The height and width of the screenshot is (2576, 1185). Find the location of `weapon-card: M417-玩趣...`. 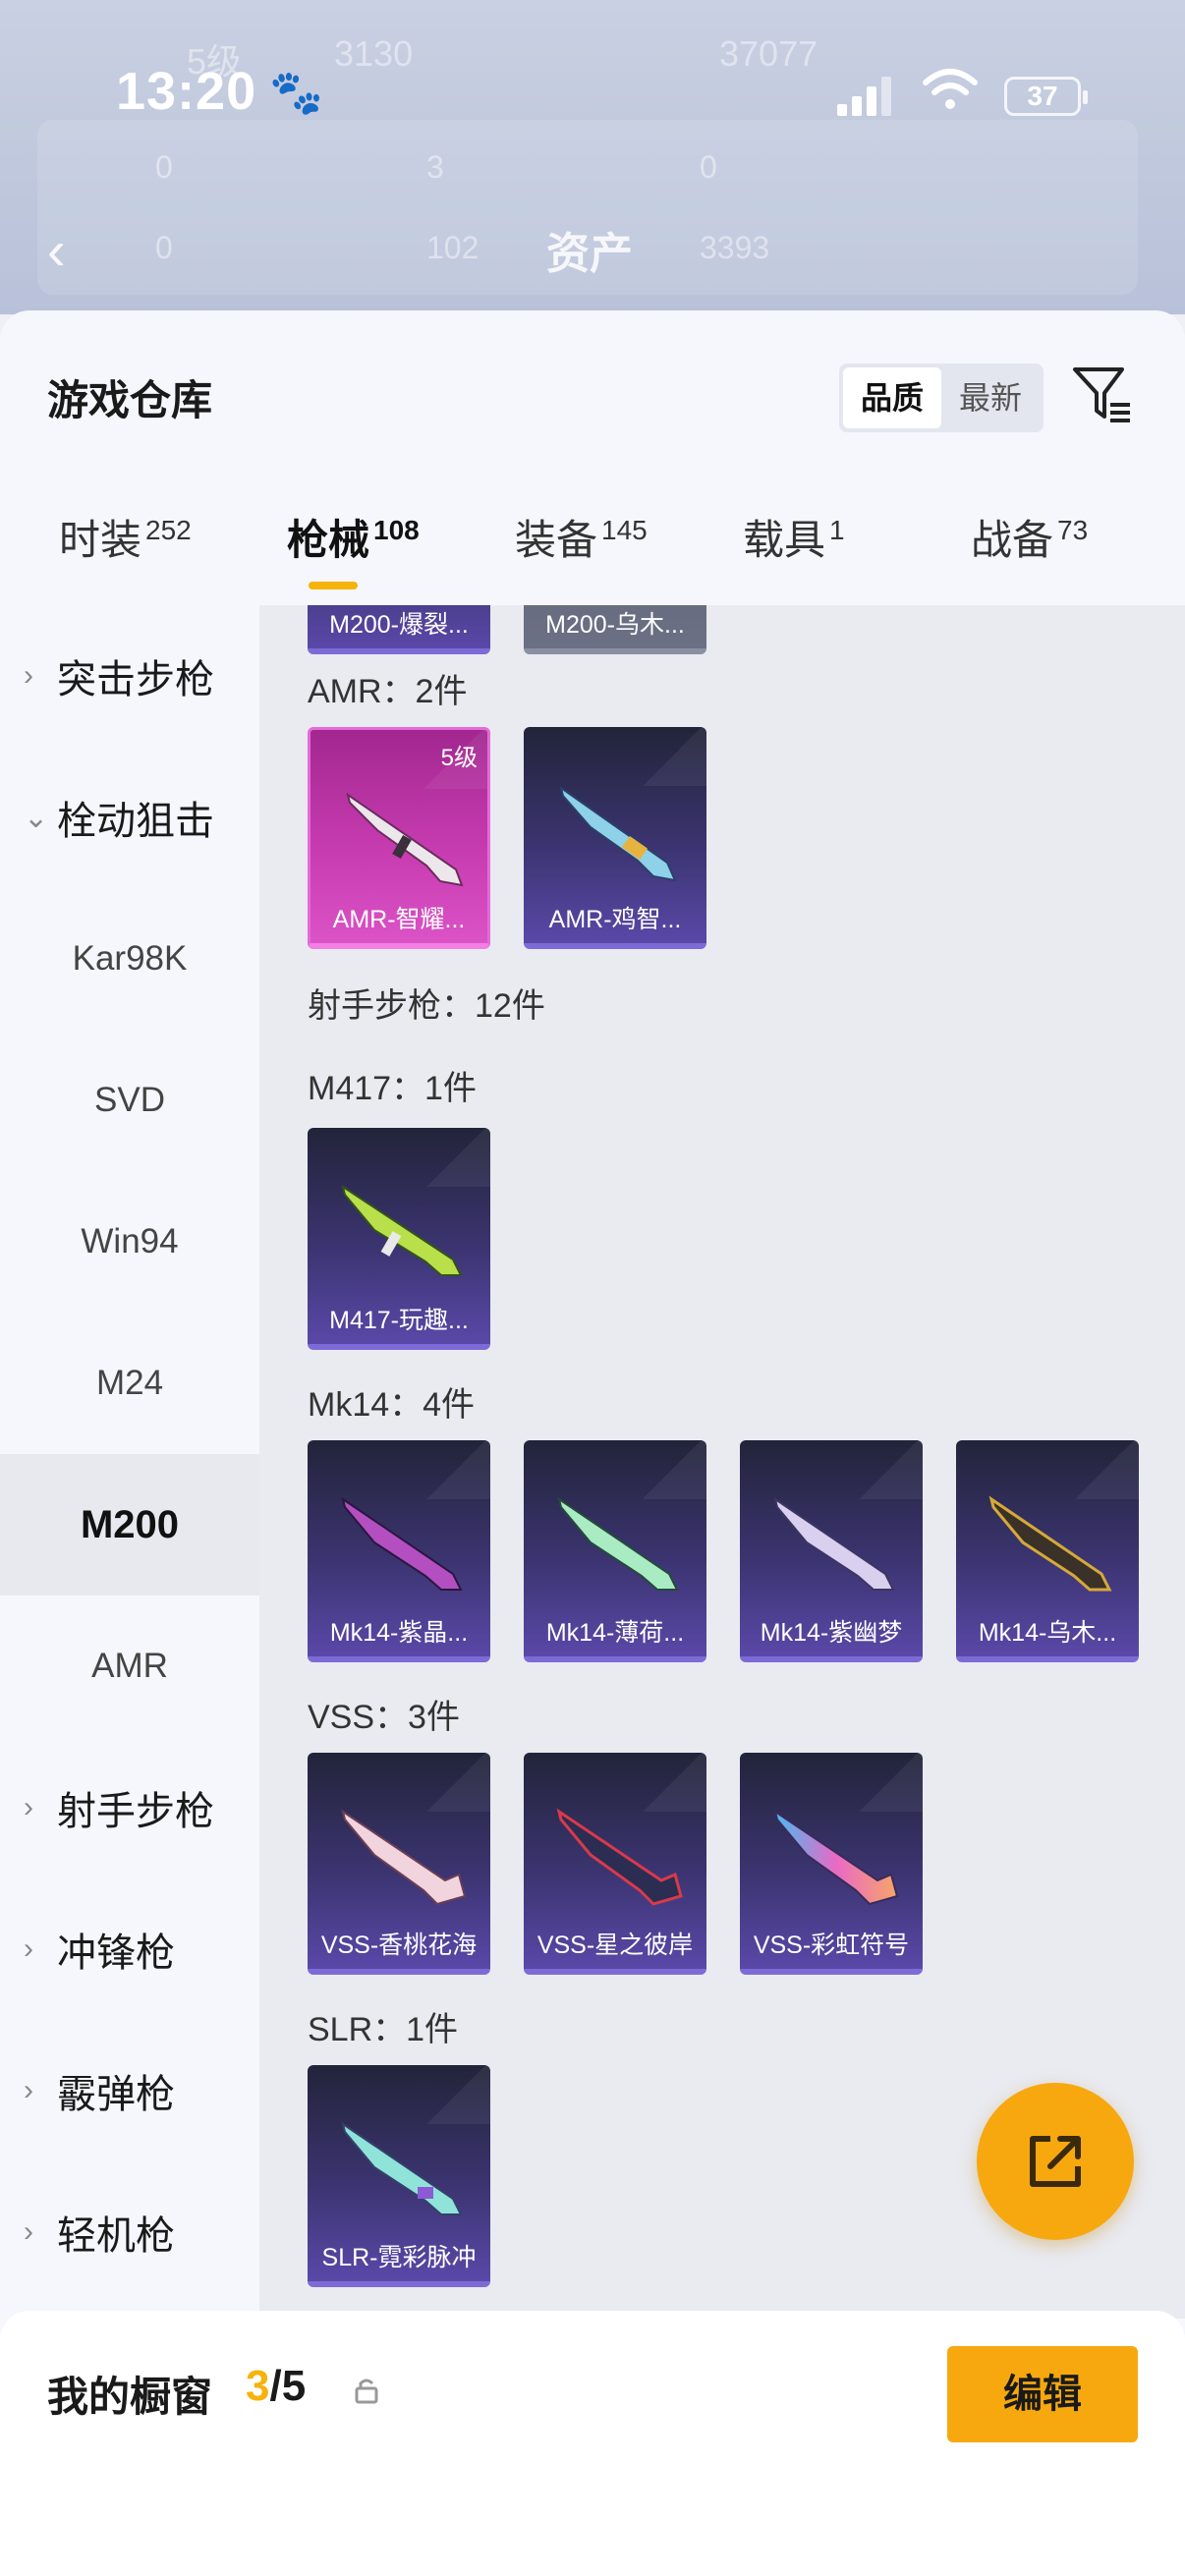

weapon-card: M417-玩趣... is located at coordinates (399, 1239).